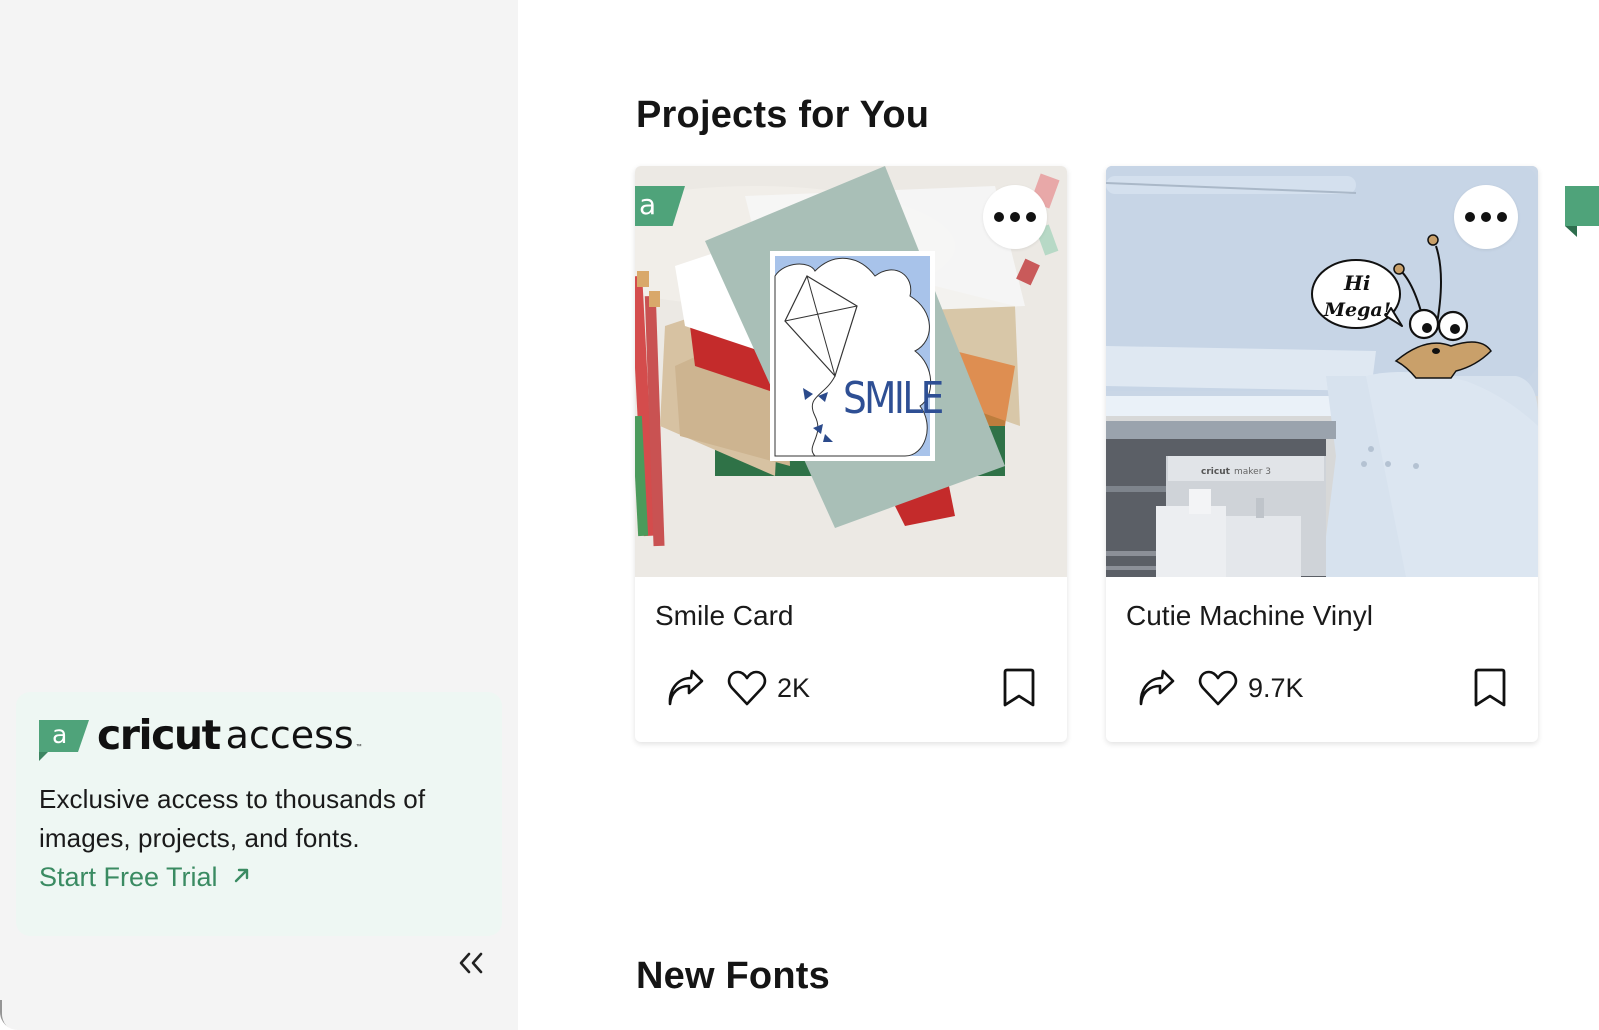  I want to click on cricut-access-logo: a cricut access ™, so click(259, 736).